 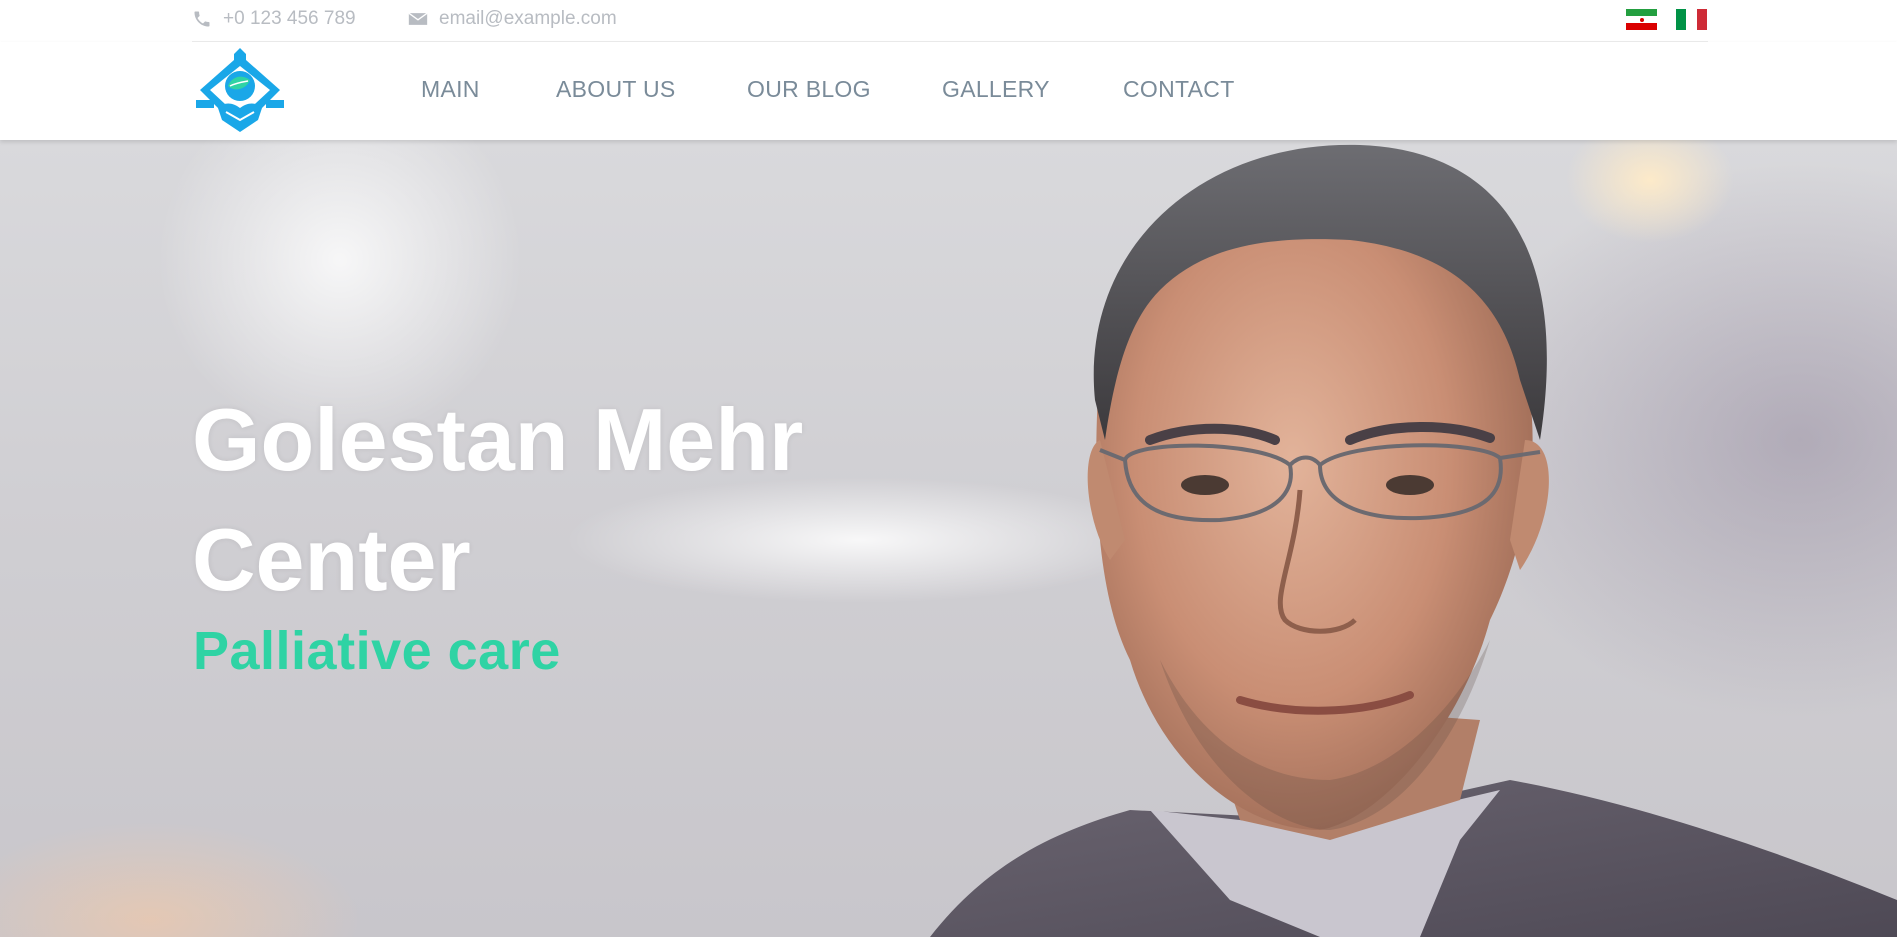 What do you see at coordinates (542, 500) in the screenshot?
I see `hero-title: Golestan Mehr Center` at bounding box center [542, 500].